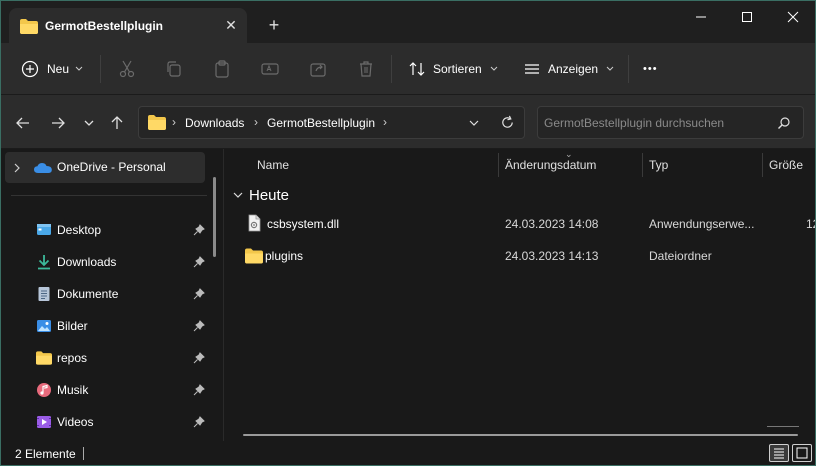 The width and height of the screenshot is (816, 466). Describe the element at coordinates (117, 123) in the screenshot. I see `up-arrow-icon` at that location.